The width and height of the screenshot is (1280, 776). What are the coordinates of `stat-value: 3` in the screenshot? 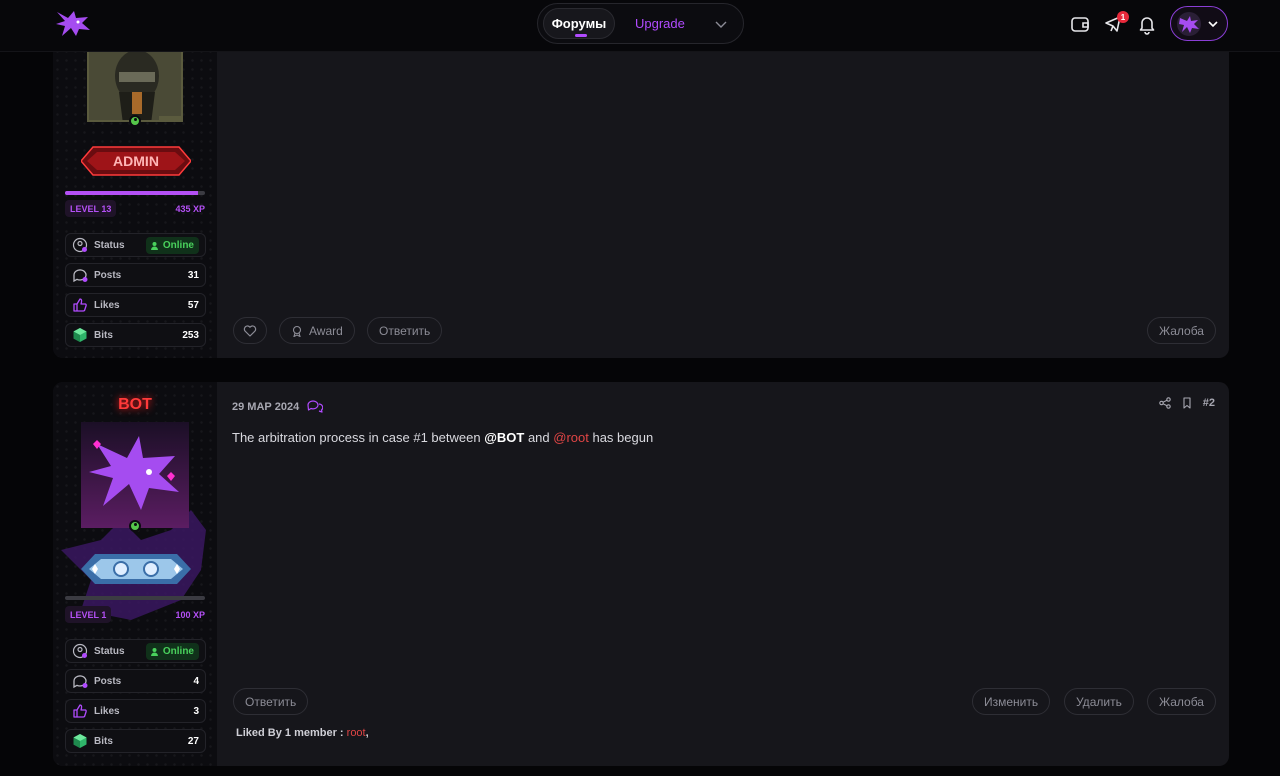 It's located at (196, 711).